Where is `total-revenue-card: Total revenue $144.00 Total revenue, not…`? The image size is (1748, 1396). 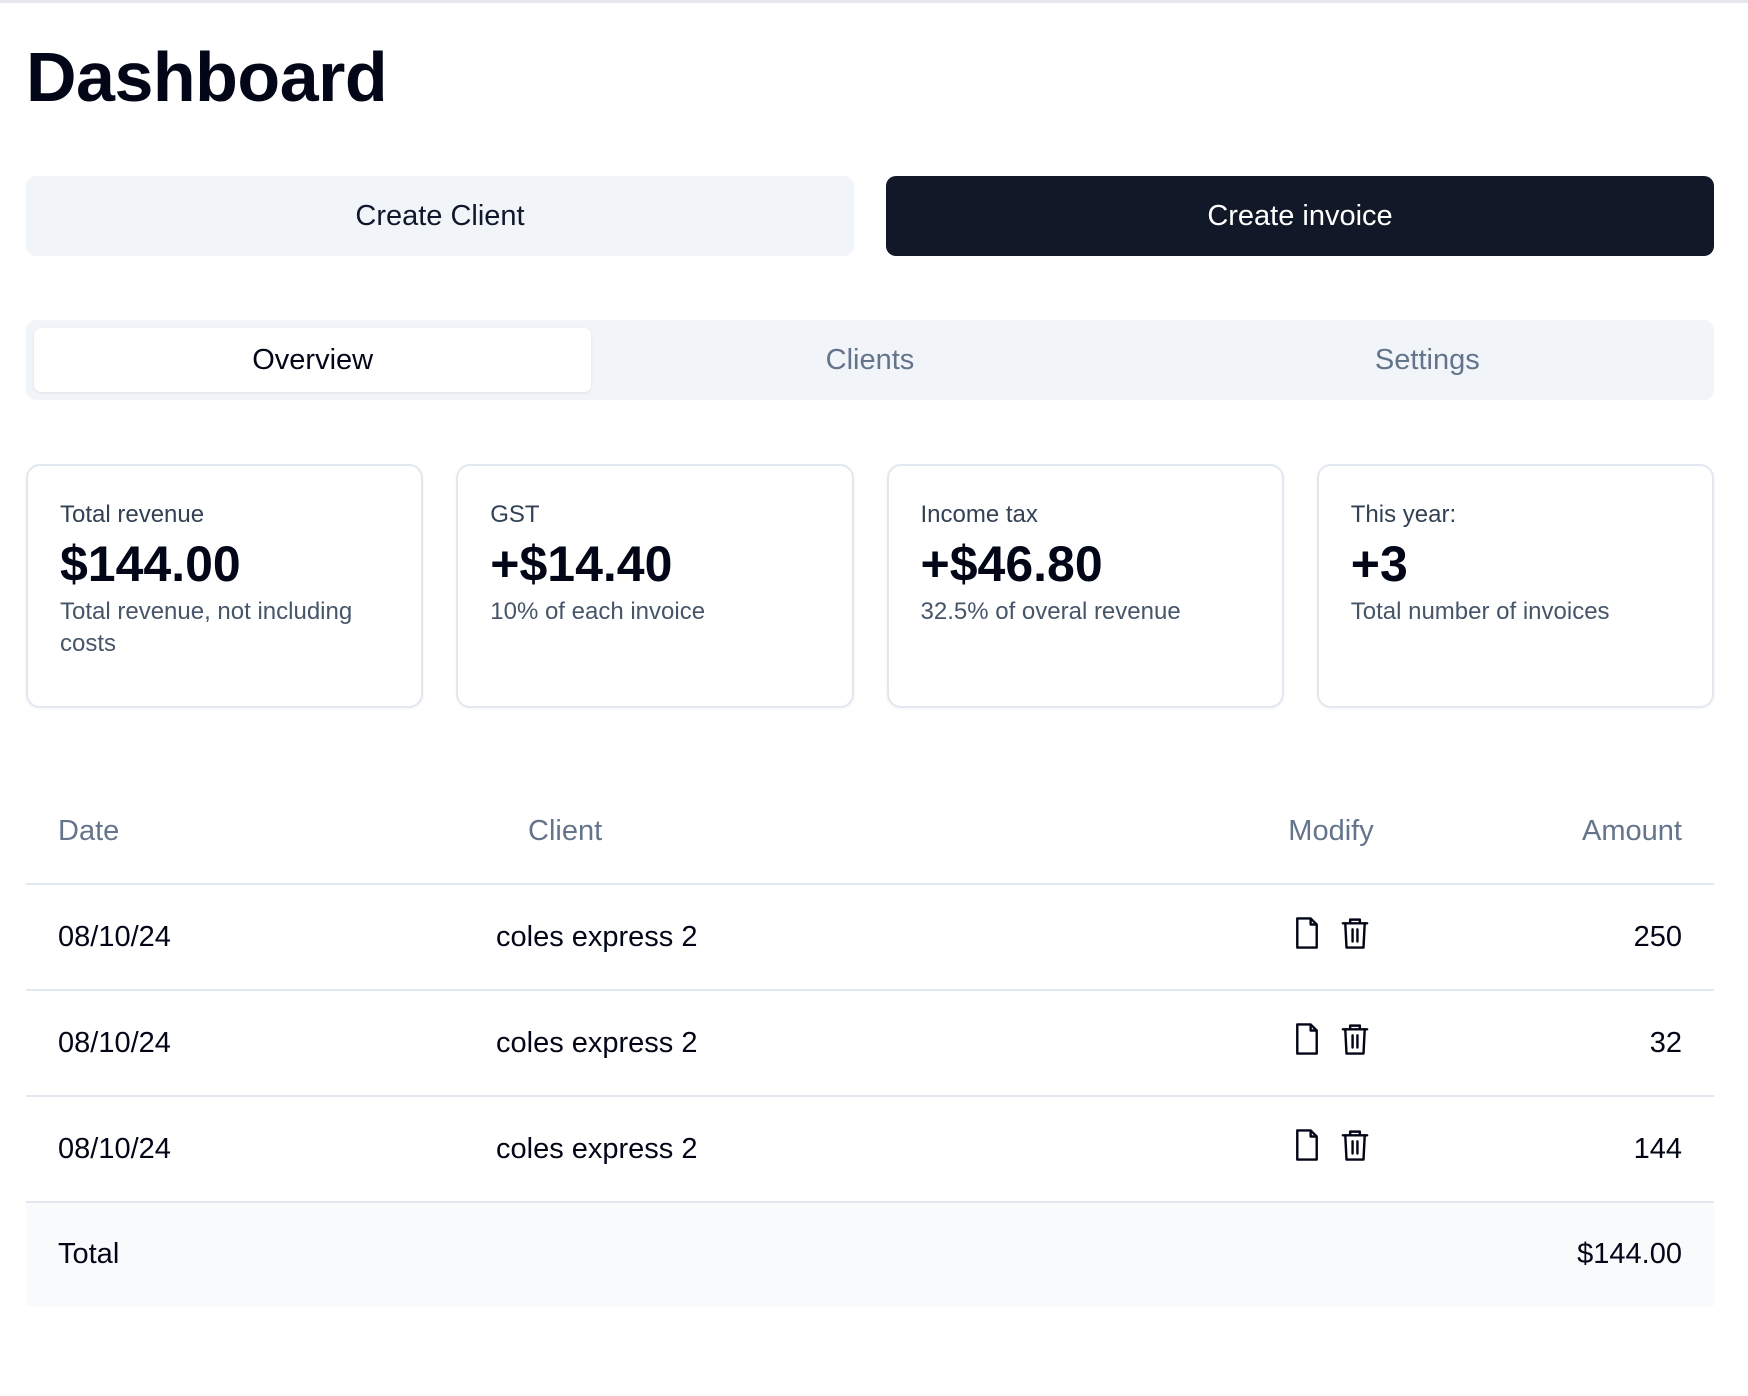 total-revenue-card: Total revenue $144.00 Total revenue, not… is located at coordinates (225, 586).